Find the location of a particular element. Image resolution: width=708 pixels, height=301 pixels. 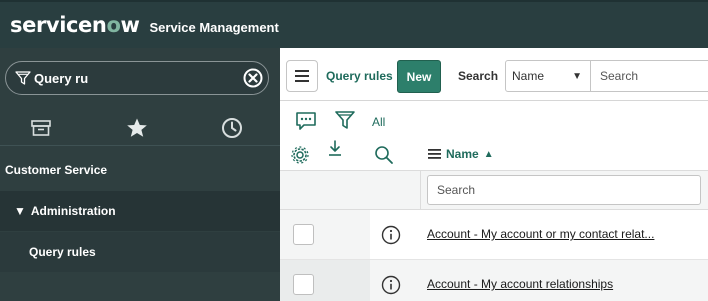

list-title: Query rules is located at coordinates (359, 76).